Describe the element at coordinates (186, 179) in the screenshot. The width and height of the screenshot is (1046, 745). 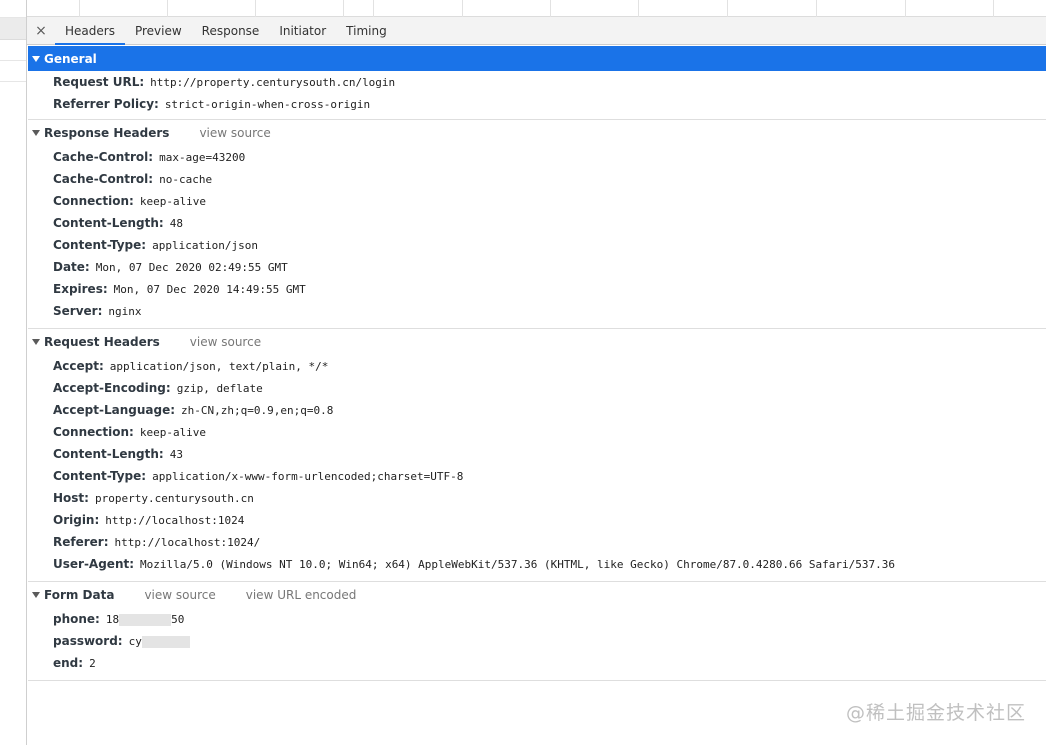
I see `header-value: no-cache` at that location.